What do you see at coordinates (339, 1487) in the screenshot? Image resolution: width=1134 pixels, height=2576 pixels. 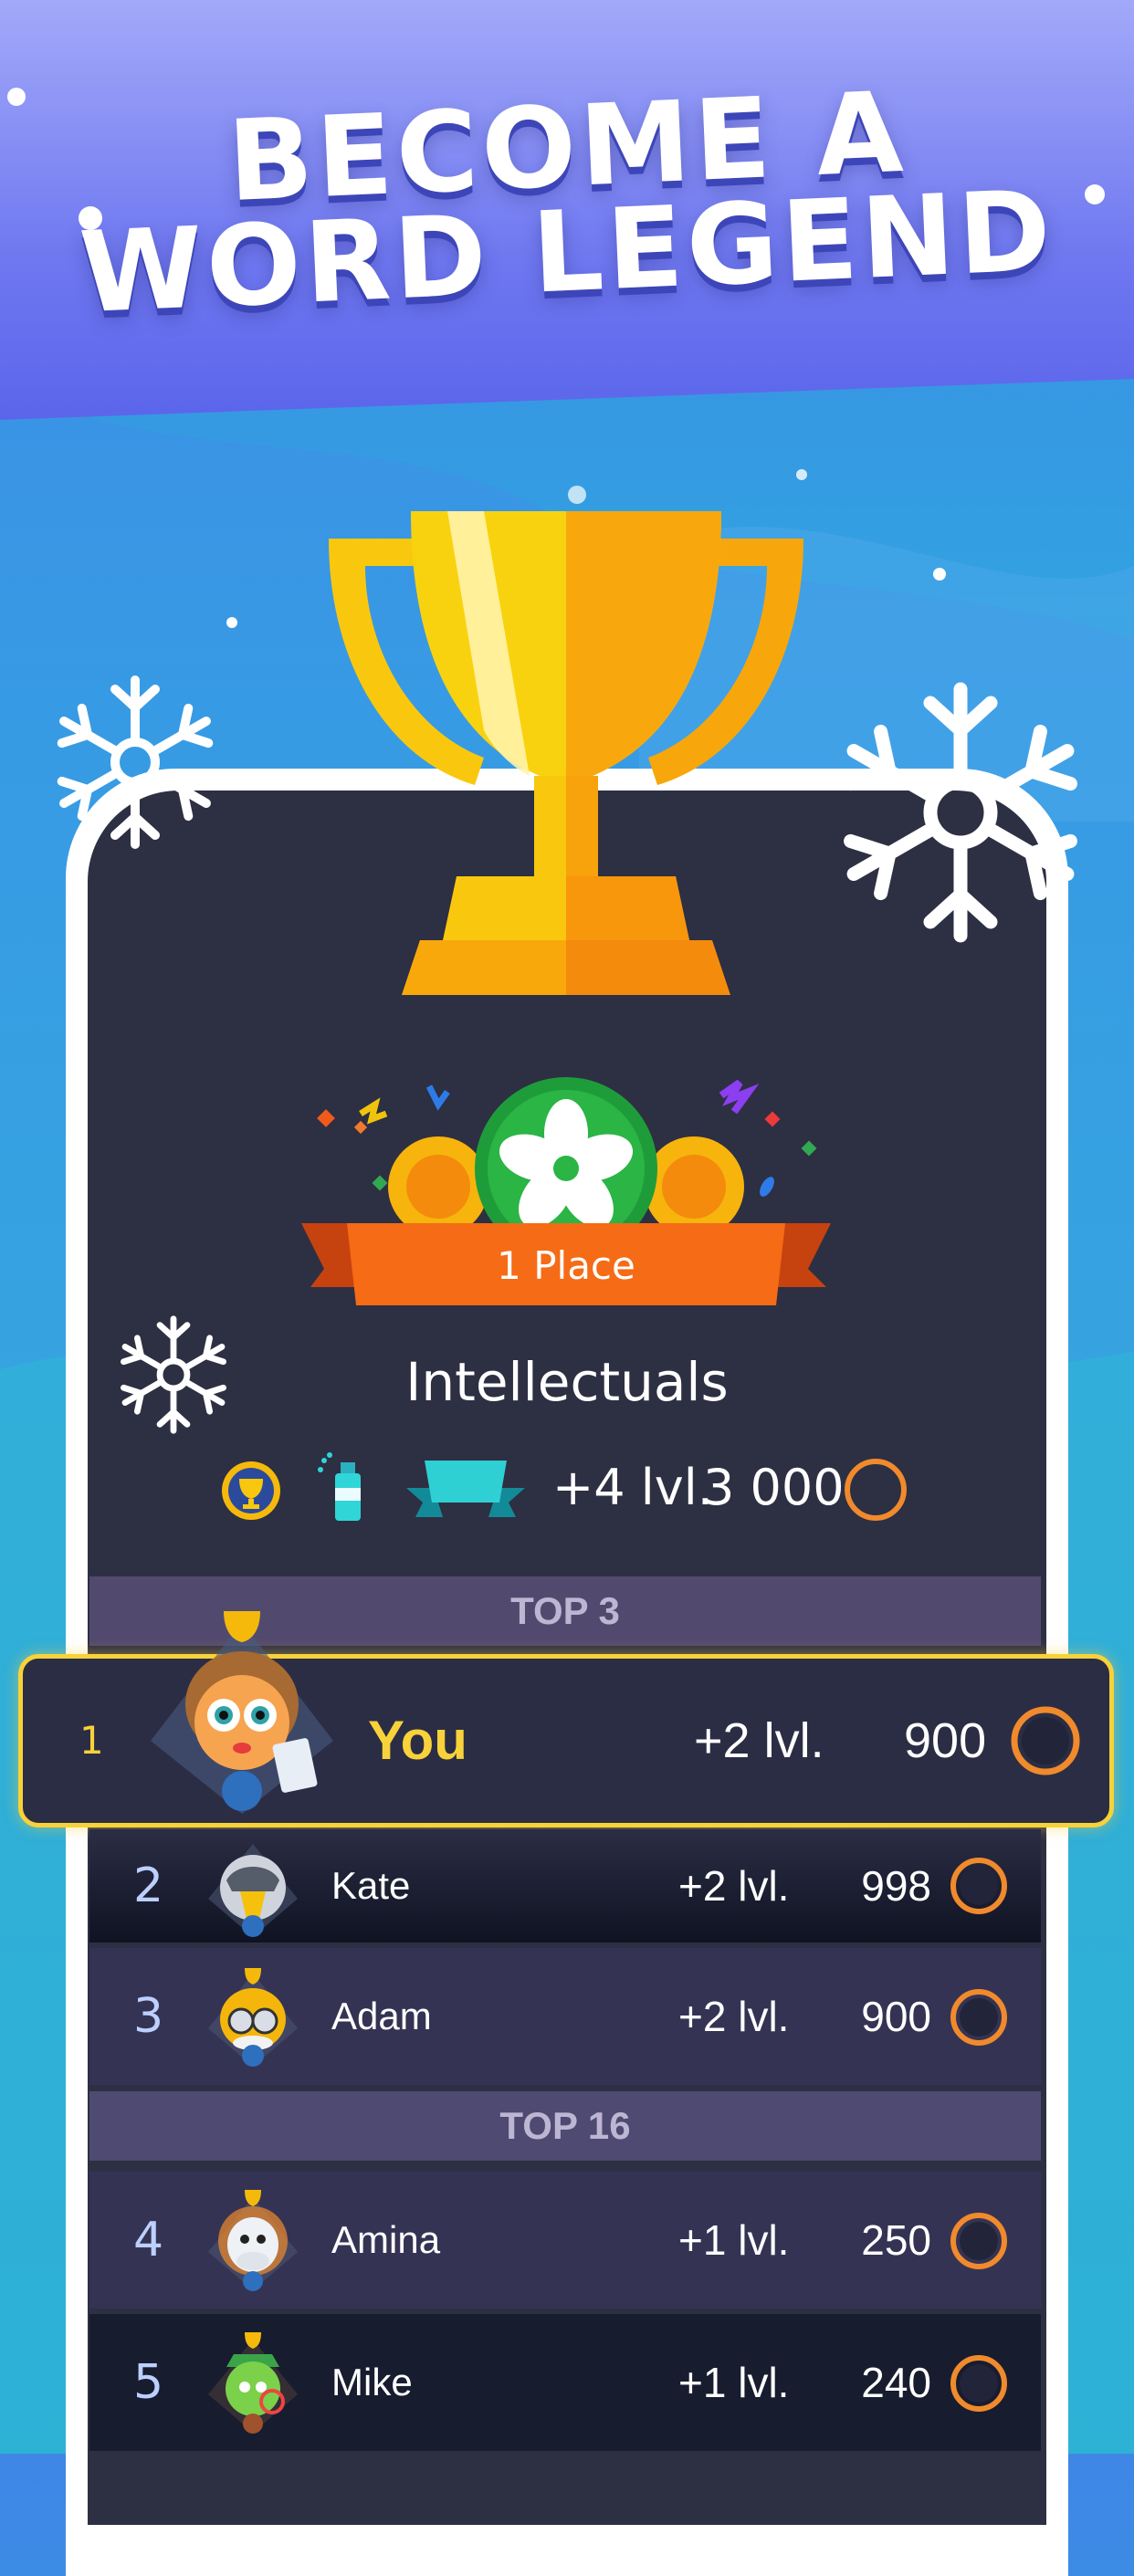 I see `spray-icon` at bounding box center [339, 1487].